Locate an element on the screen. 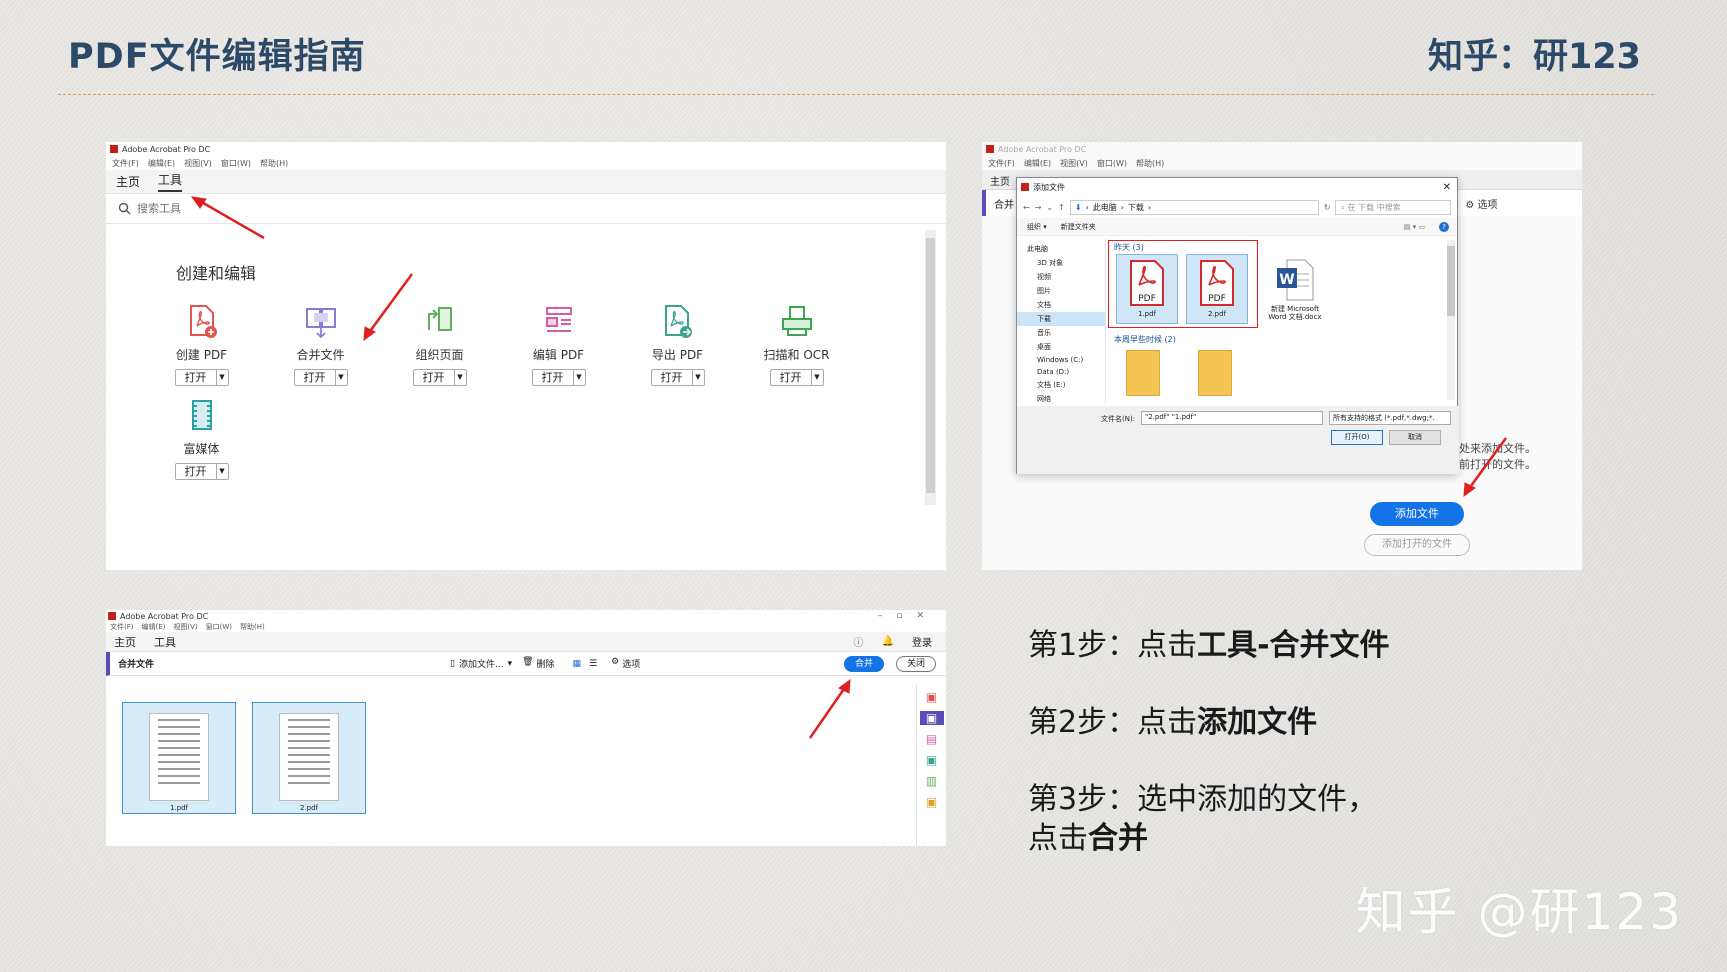 This screenshot has height=972, width=1727. forward-icon: → is located at coordinates (1038, 207).